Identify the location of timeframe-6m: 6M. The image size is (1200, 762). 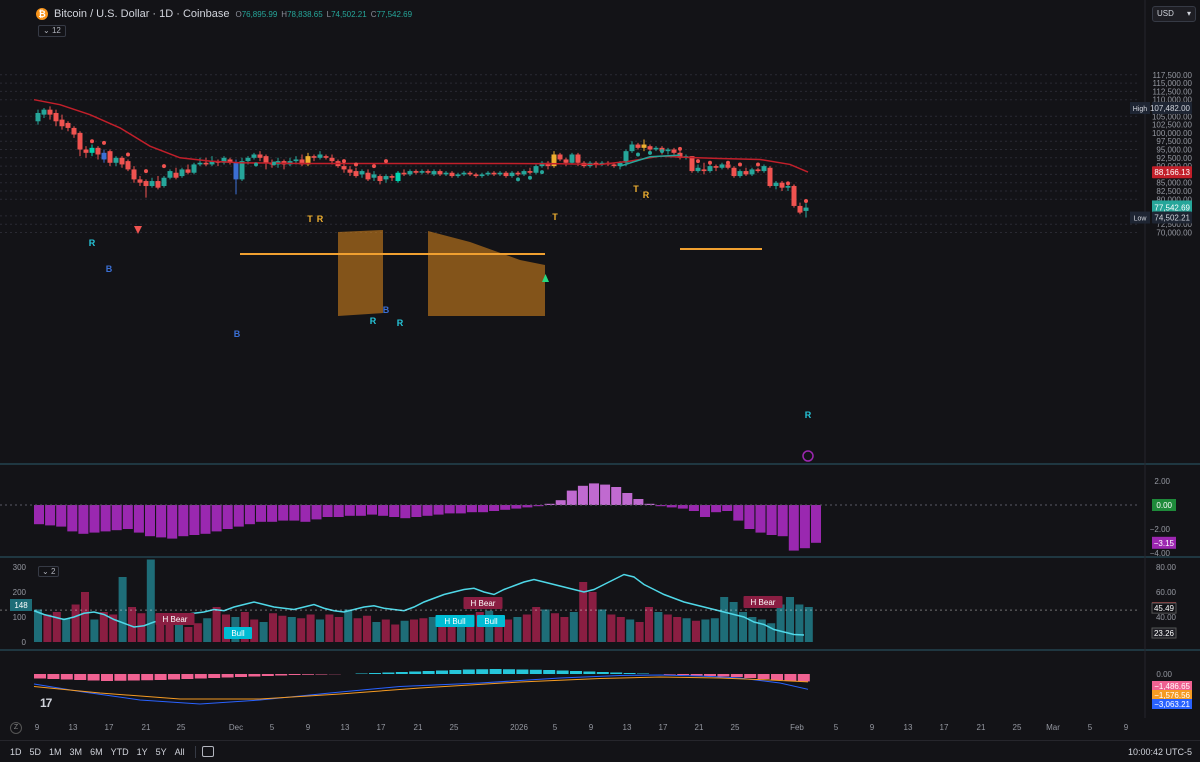
(96, 752).